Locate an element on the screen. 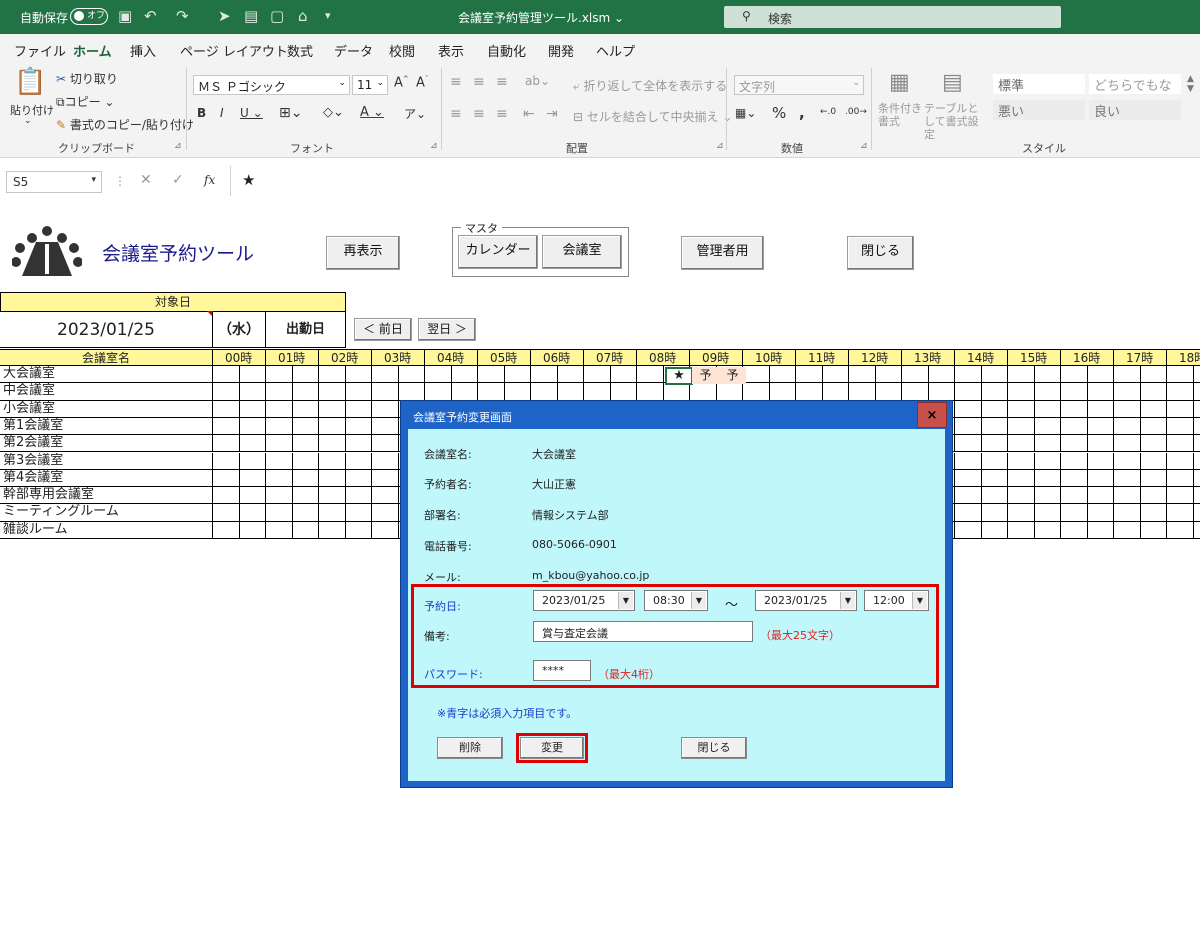 This screenshot has width=1200, height=949. room-name-cell: 第3会議室 is located at coordinates (106, 461).